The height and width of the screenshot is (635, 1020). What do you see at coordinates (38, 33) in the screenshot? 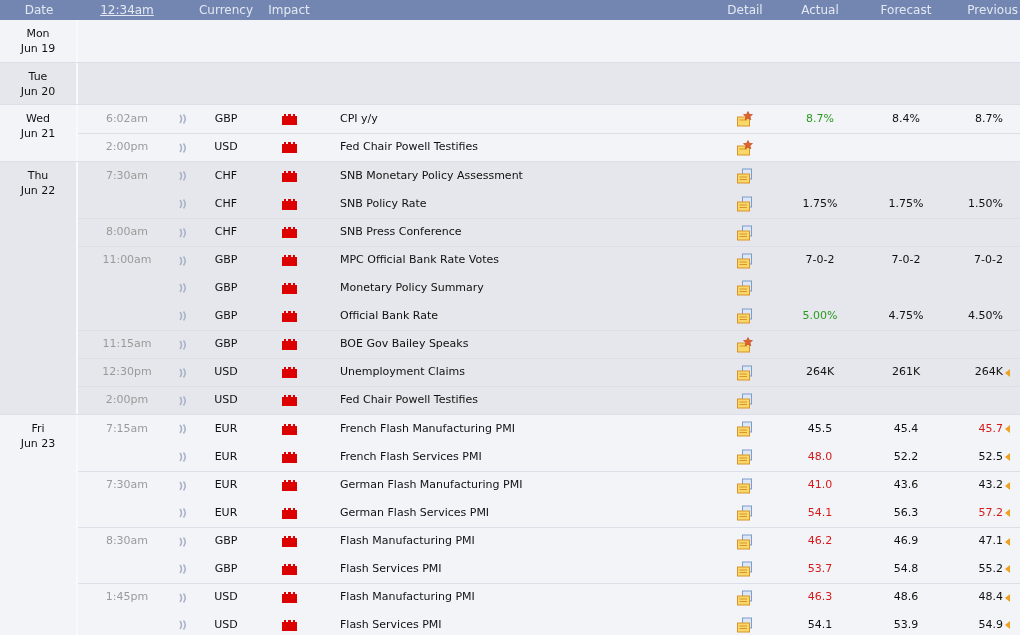
I see `day-name: Mon` at bounding box center [38, 33].